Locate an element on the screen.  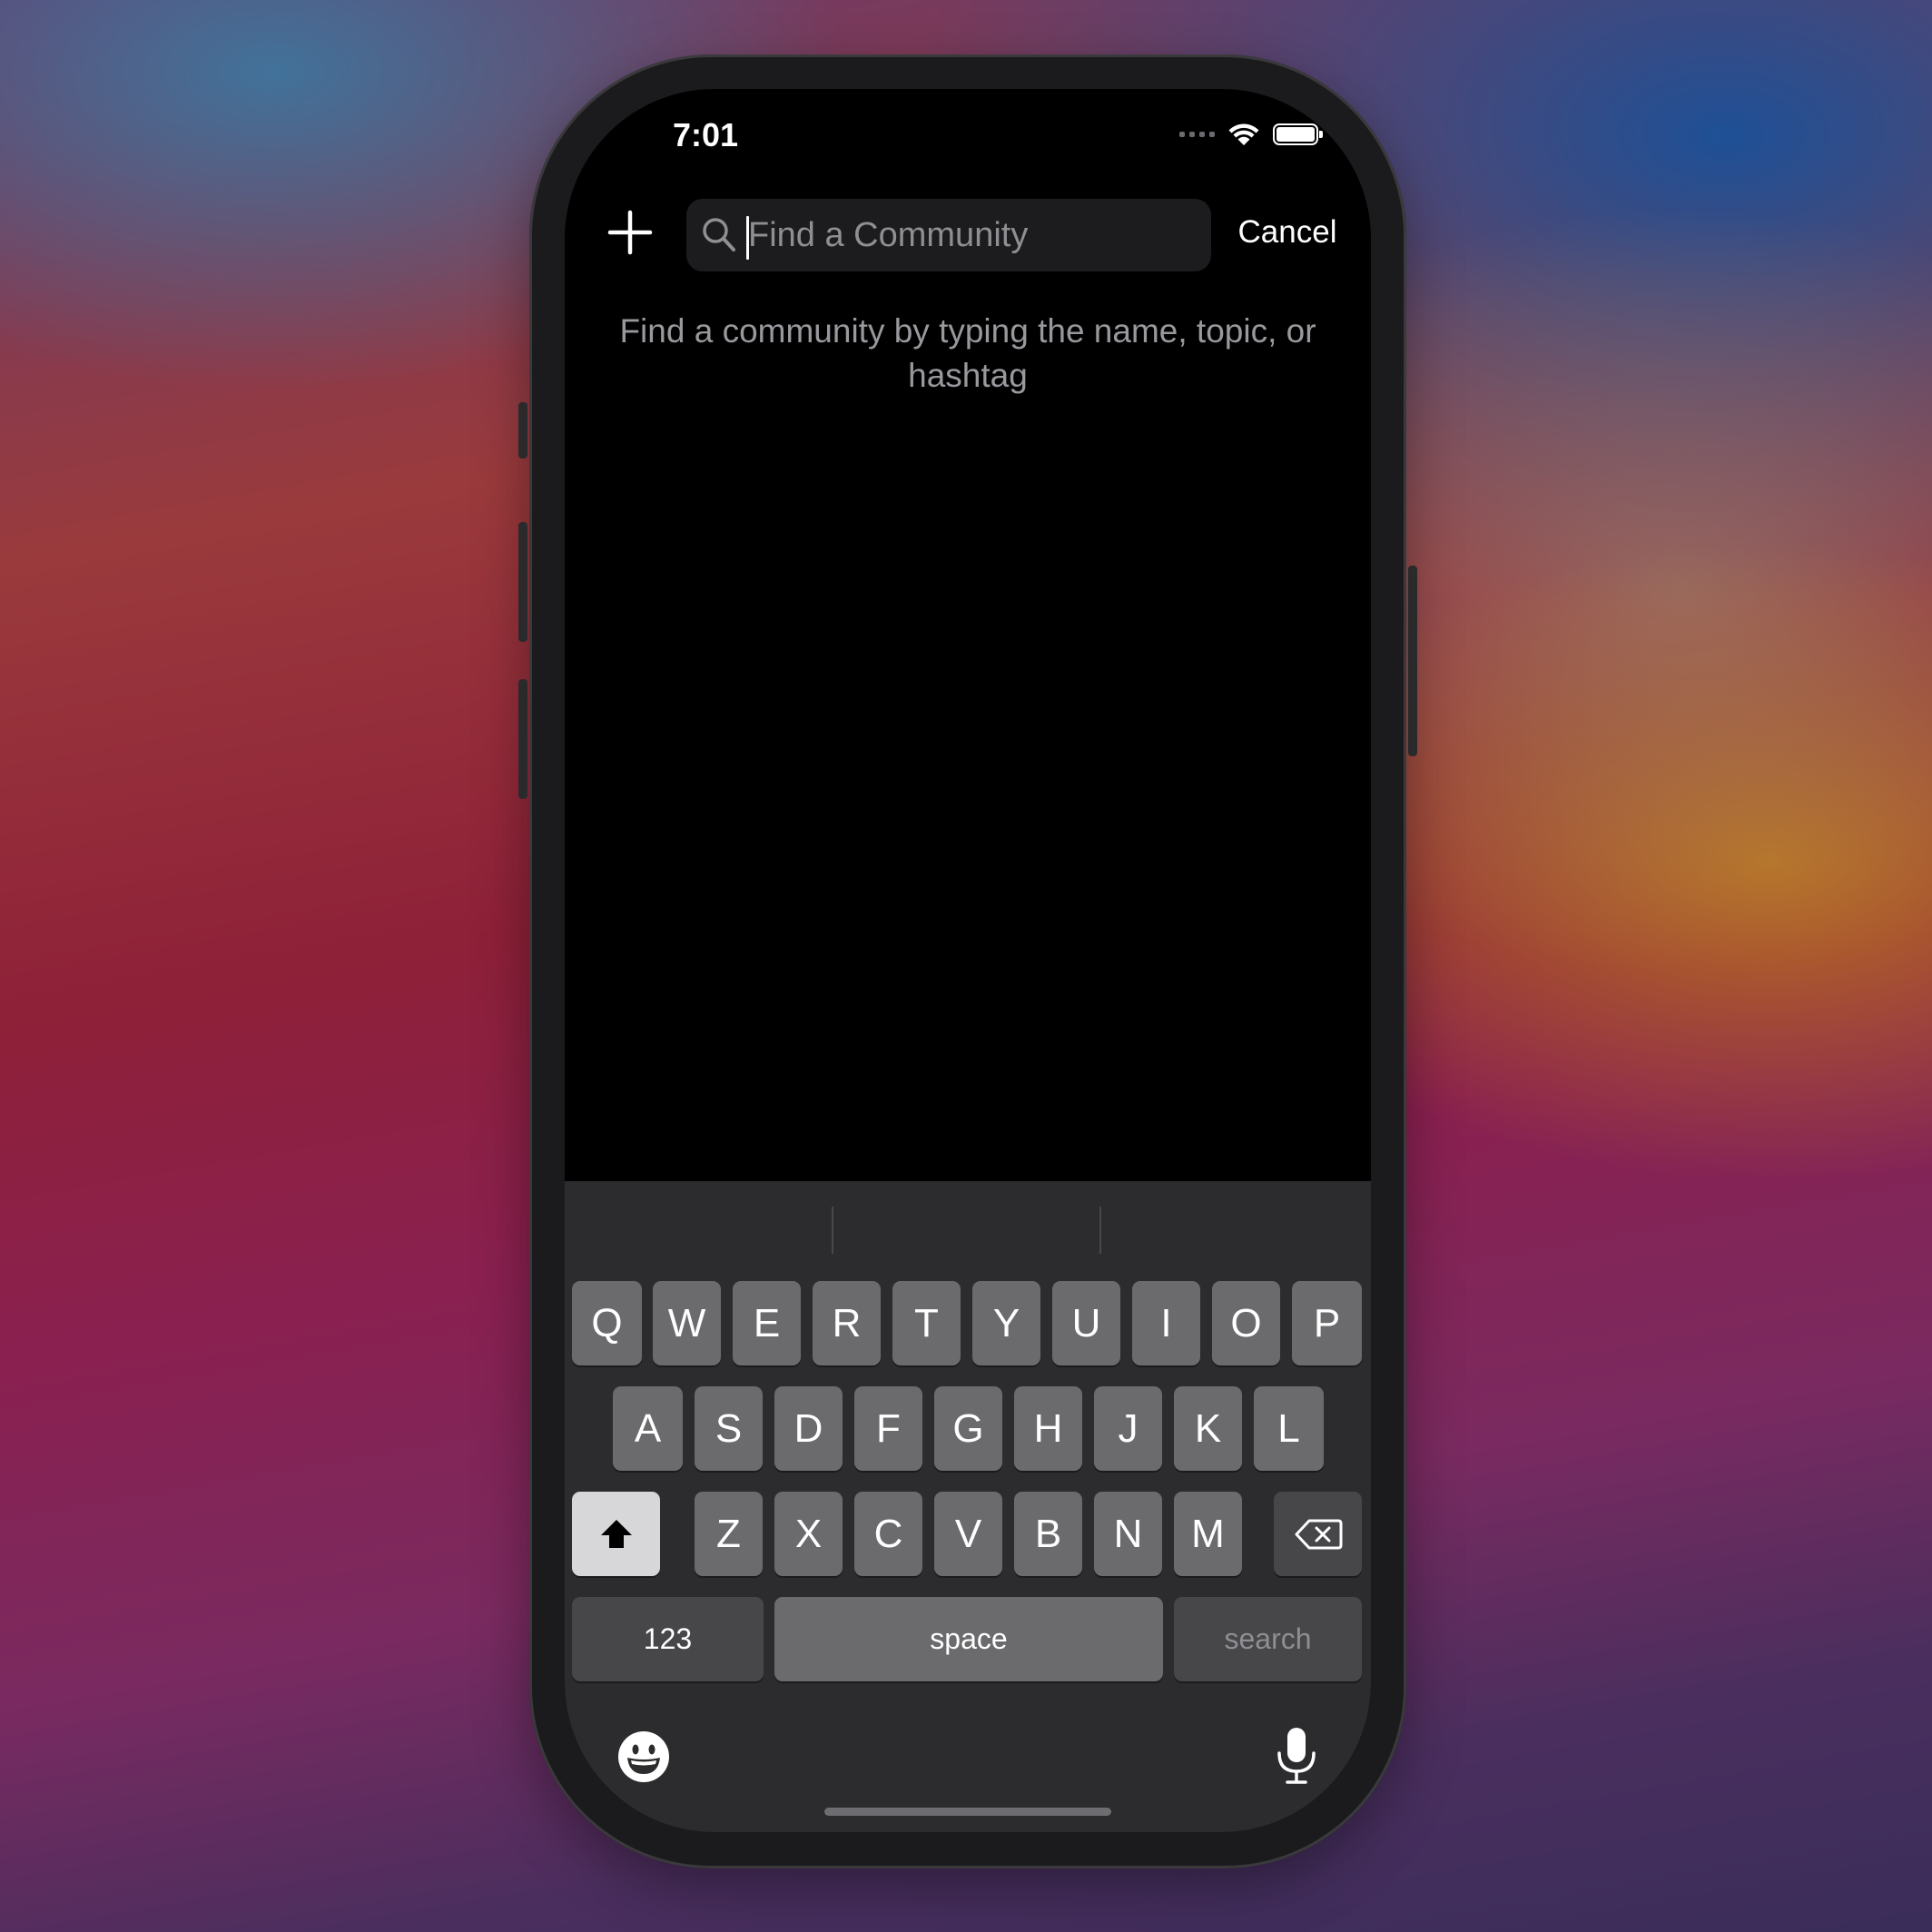
space-key: space is located at coordinates (968, 1639).